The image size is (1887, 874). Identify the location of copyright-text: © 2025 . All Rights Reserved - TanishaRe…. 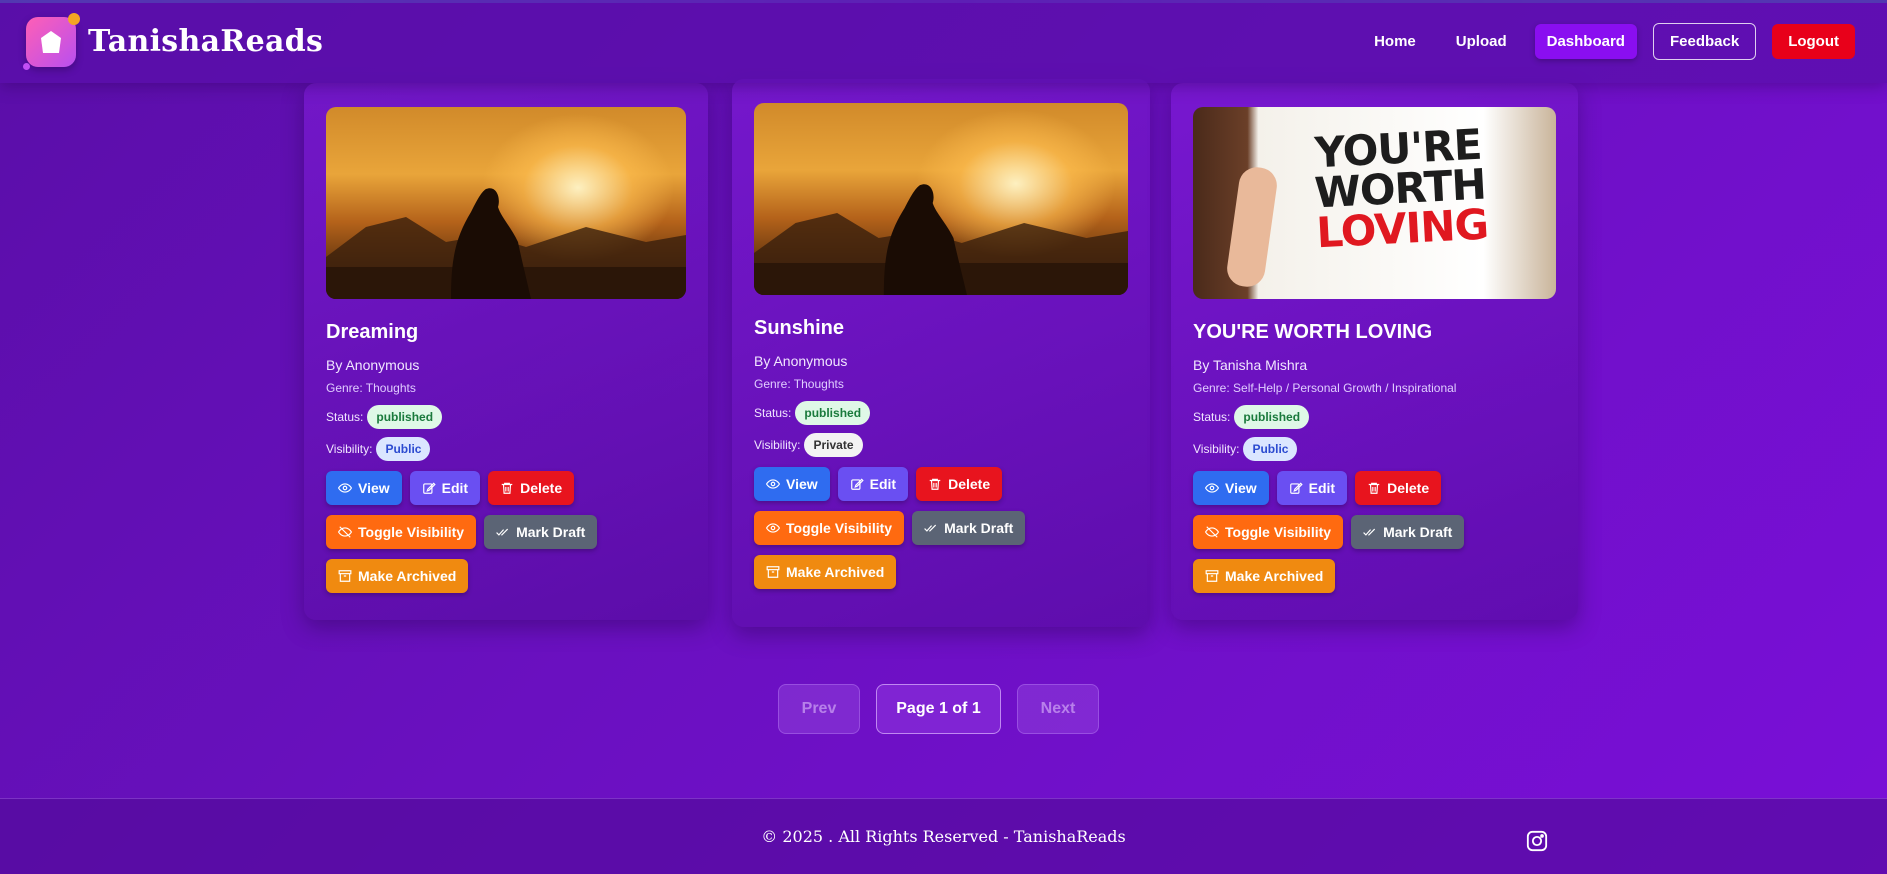
(943, 836).